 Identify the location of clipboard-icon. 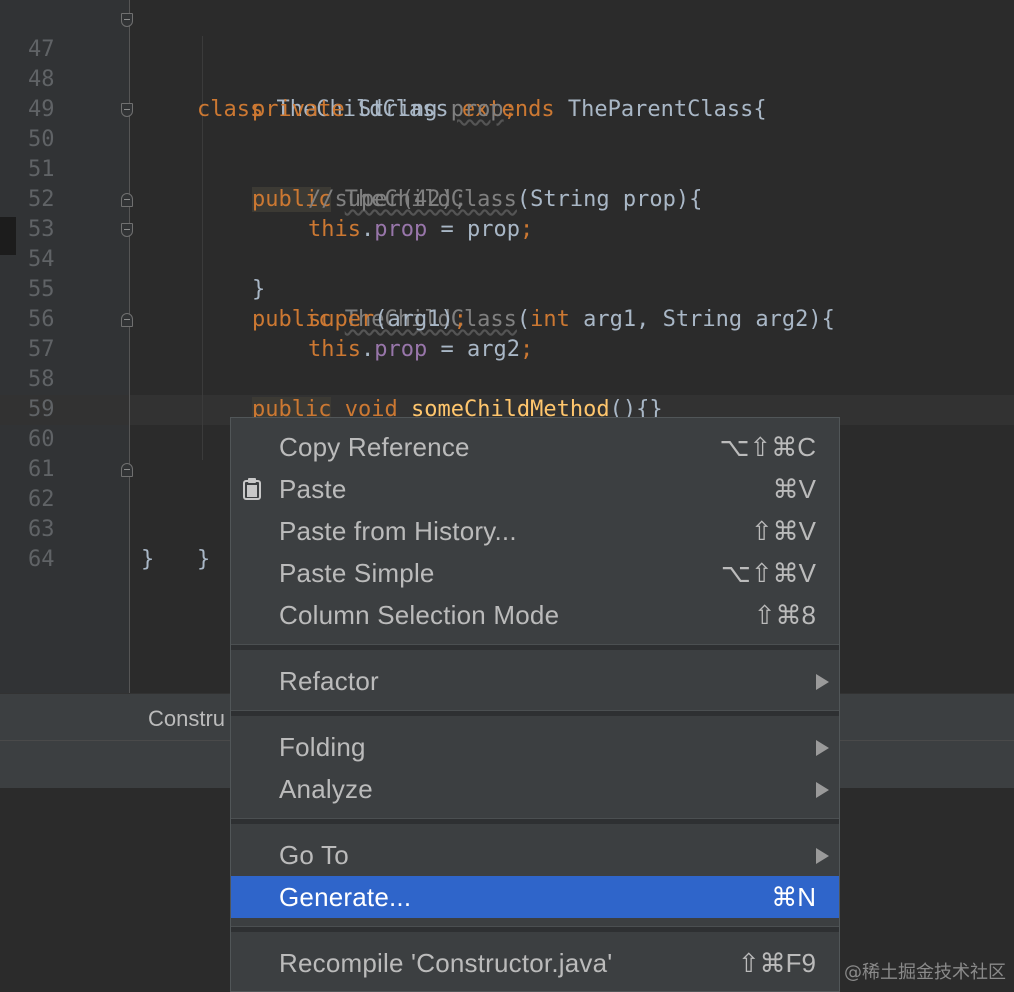
(252, 489).